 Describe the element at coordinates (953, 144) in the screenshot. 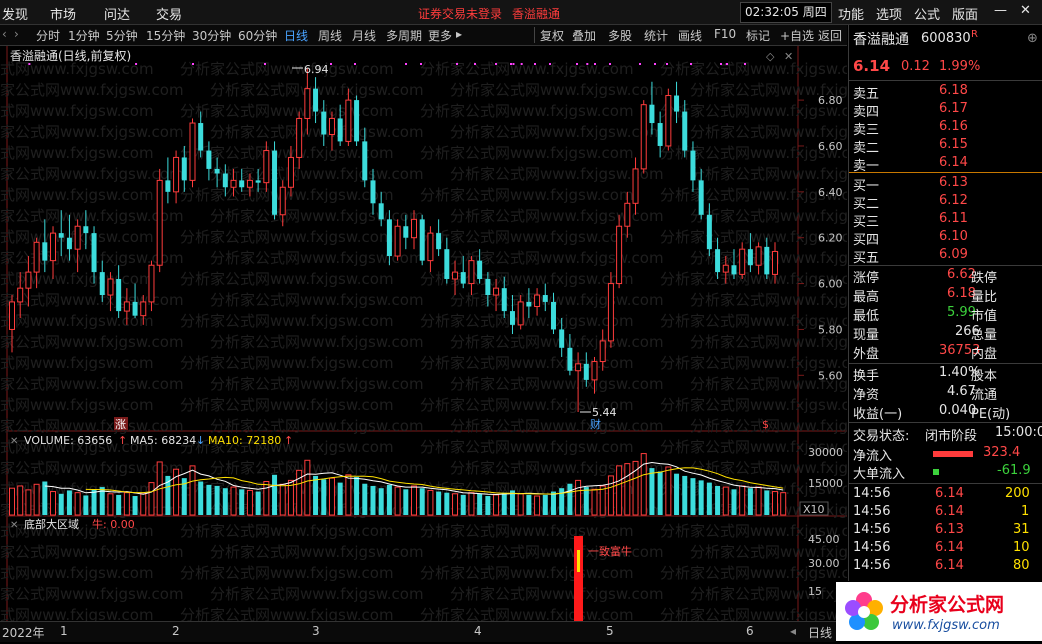

I see `ask-price: 6.15` at that location.